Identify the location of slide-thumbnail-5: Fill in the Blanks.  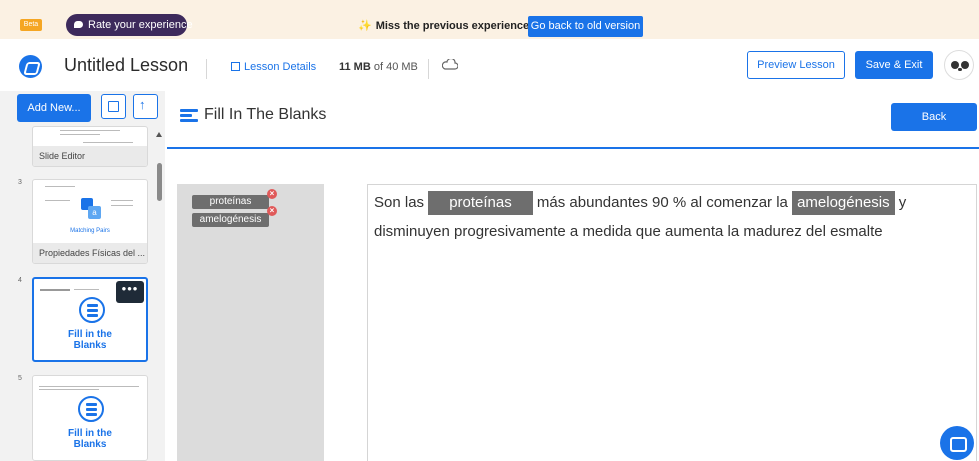
(90, 418).